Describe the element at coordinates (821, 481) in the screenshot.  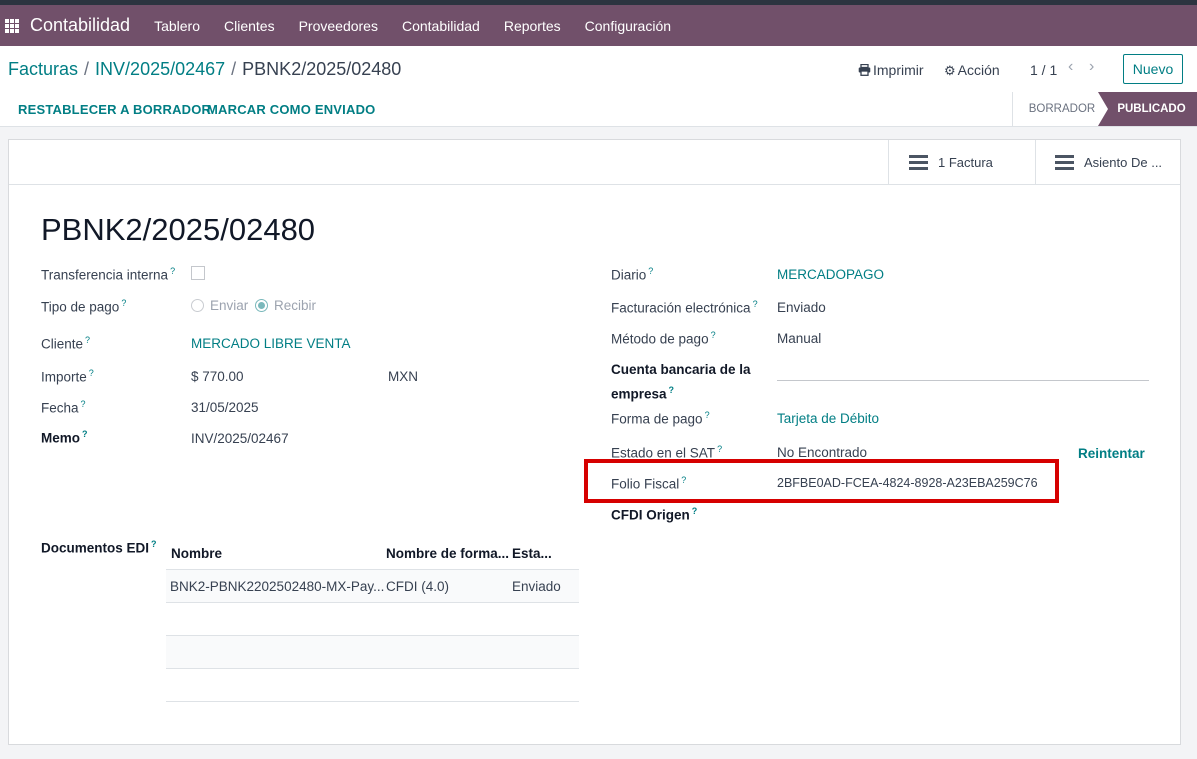
I see `highlight-box` at that location.